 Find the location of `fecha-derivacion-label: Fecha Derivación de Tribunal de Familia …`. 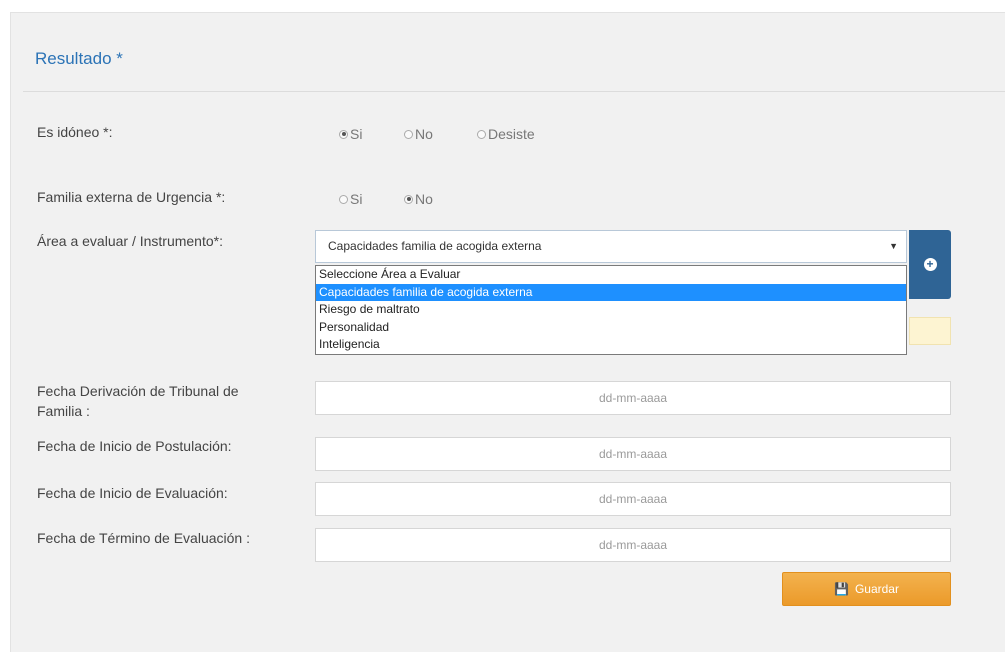

fecha-derivacion-label: Fecha Derivación de Tribunal de Familia … is located at coordinates (138, 401).